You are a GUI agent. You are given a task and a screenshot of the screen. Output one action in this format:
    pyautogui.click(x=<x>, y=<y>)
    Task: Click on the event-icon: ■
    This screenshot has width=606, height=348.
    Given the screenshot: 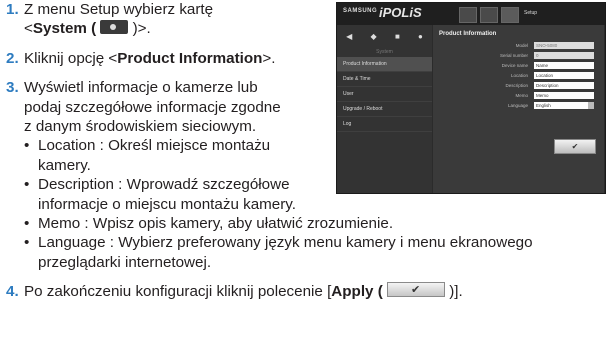 What is the action you would take?
    pyautogui.click(x=397, y=36)
    